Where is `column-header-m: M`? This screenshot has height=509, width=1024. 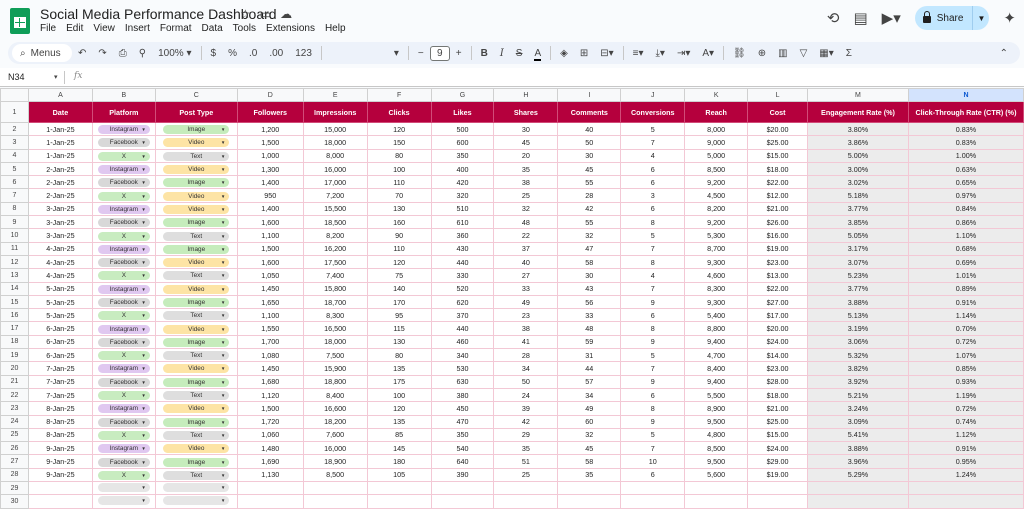 column-header-m: M is located at coordinates (858, 95).